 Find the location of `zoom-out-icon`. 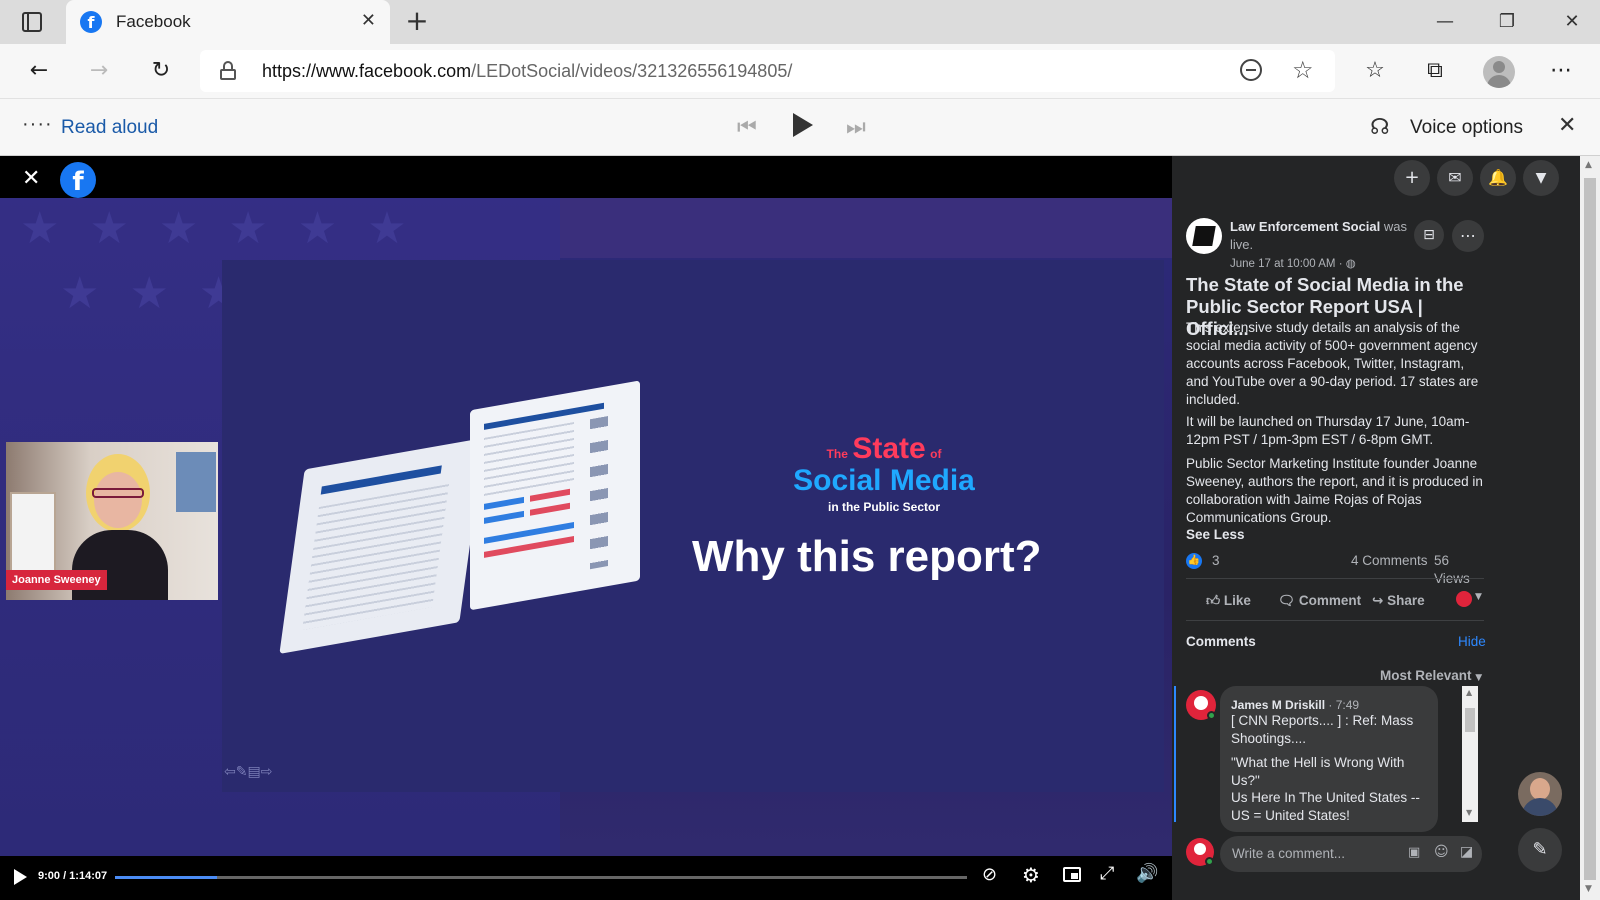

zoom-out-icon is located at coordinates (1251, 70).